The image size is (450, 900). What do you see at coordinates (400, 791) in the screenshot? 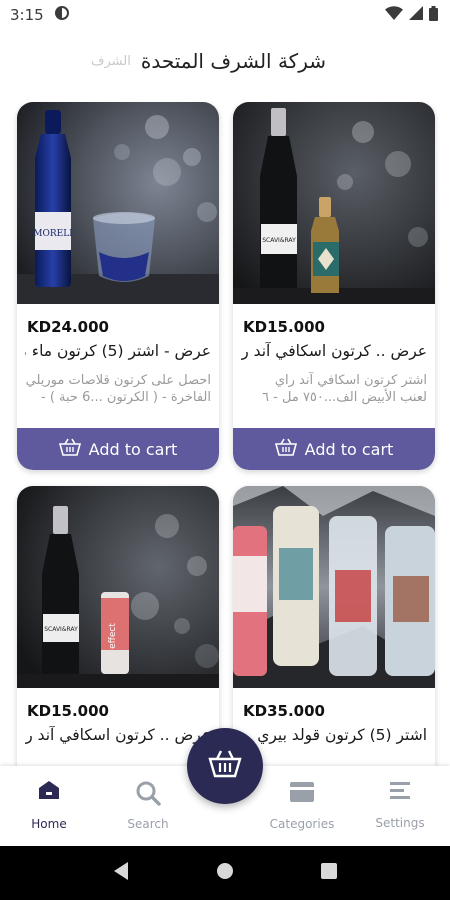
I see `menu-icon` at bounding box center [400, 791].